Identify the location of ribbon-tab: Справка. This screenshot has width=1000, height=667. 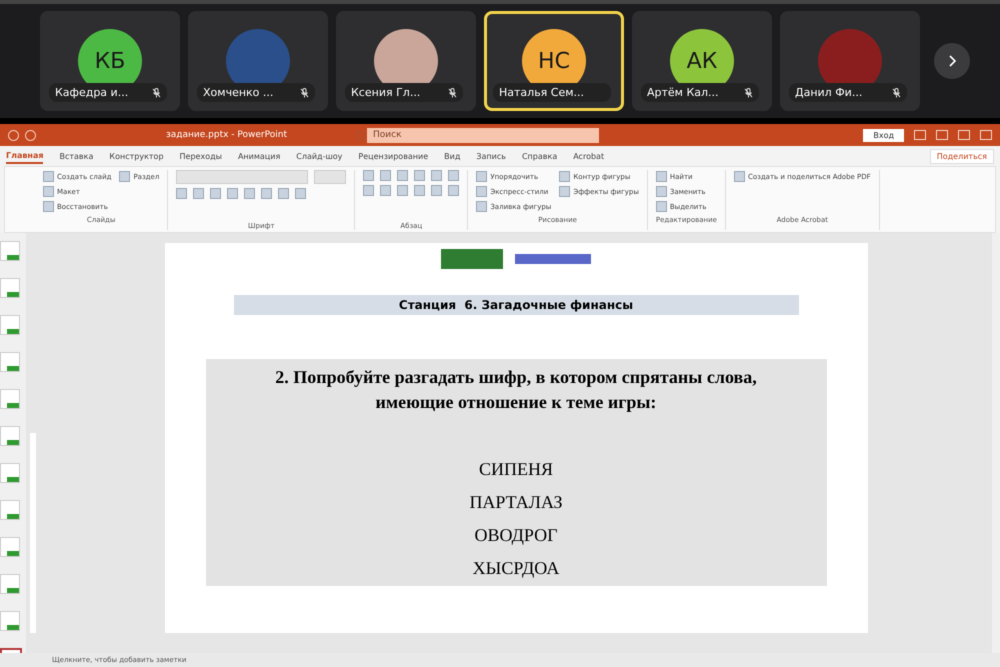
(540, 156).